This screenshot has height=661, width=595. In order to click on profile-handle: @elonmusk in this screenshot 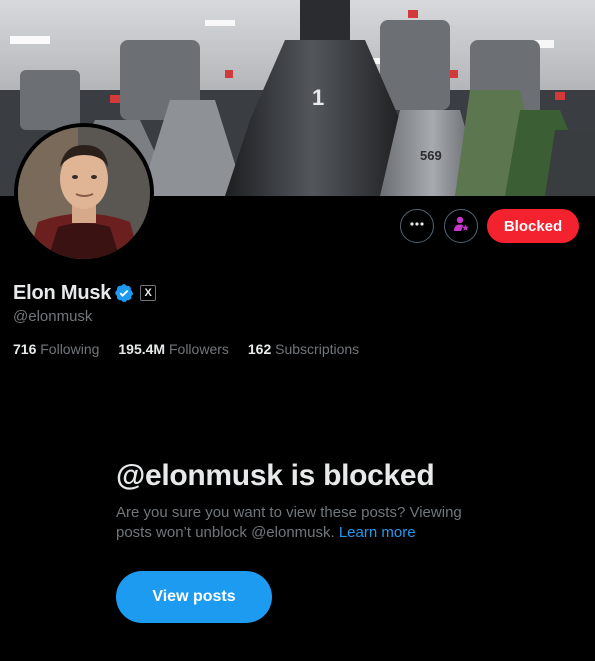, I will do `click(53, 316)`.